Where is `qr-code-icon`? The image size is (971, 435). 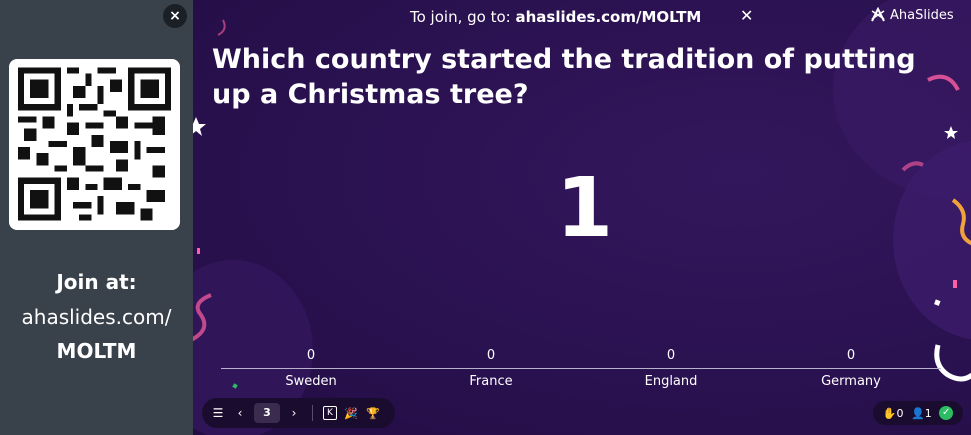
qr-code-icon is located at coordinates (94, 144).